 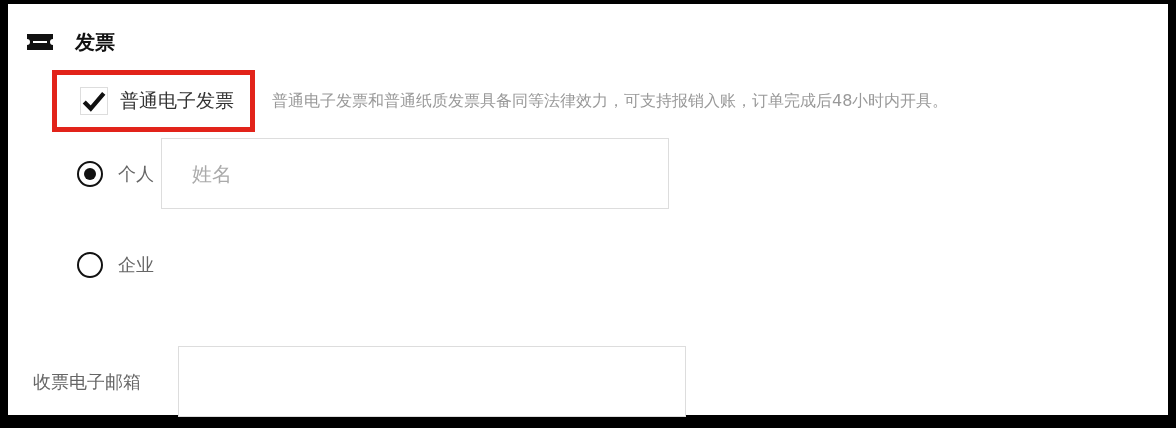 I want to click on checkbox, so click(x=94, y=101).